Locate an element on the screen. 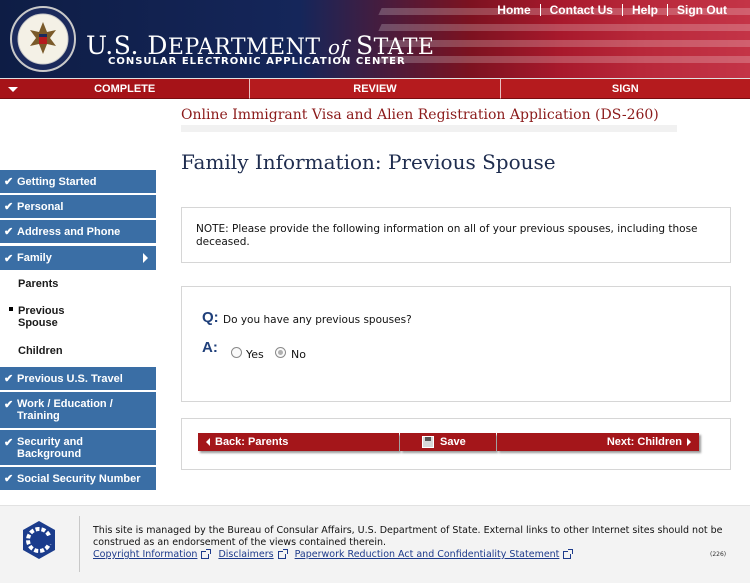 Image resolution: width=750 pixels, height=583 pixels. sidebar-item-family: ✔ Family is located at coordinates (78, 258).